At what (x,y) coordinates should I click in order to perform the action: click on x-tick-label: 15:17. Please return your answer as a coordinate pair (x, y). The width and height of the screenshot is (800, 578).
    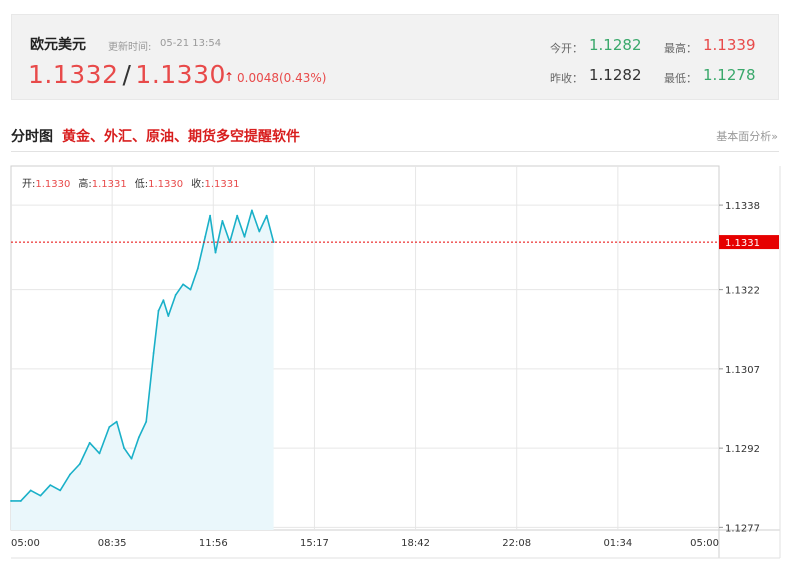
    Looking at the image, I should click on (314, 543).